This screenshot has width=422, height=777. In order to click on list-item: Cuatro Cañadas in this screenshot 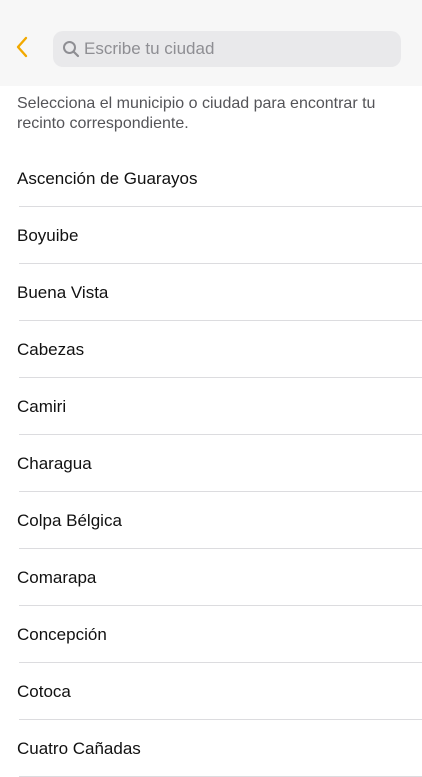, I will do `click(211, 748)`.